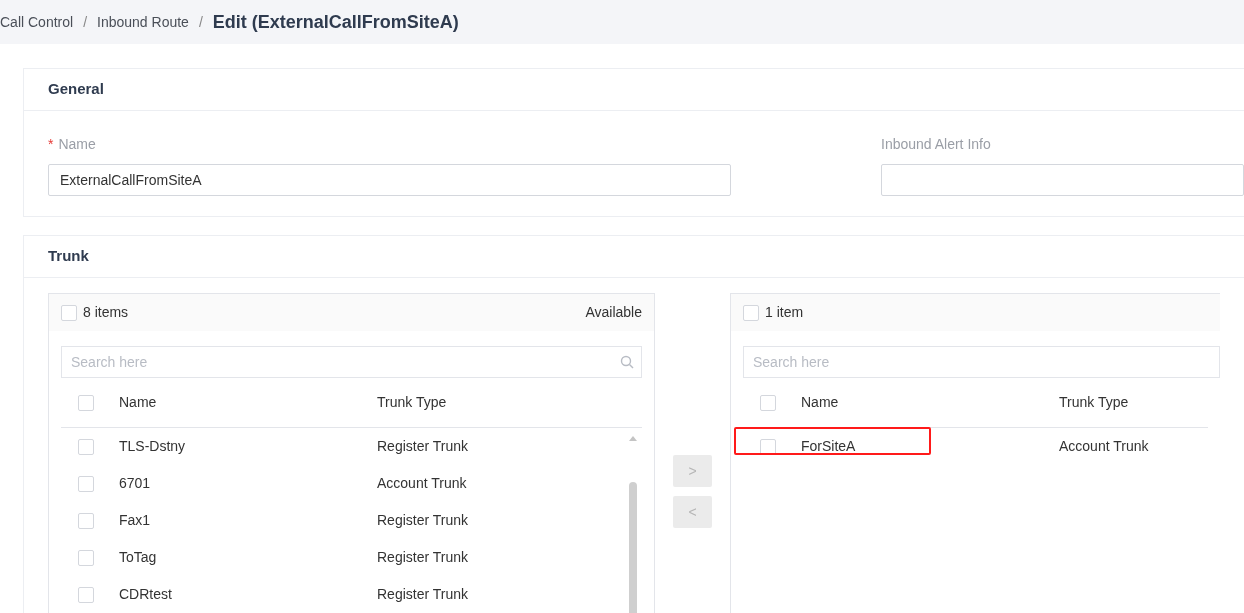 This screenshot has height=613, width=1244. What do you see at coordinates (143, 22) in the screenshot?
I see `breadcrumb-link: Inbound Route` at bounding box center [143, 22].